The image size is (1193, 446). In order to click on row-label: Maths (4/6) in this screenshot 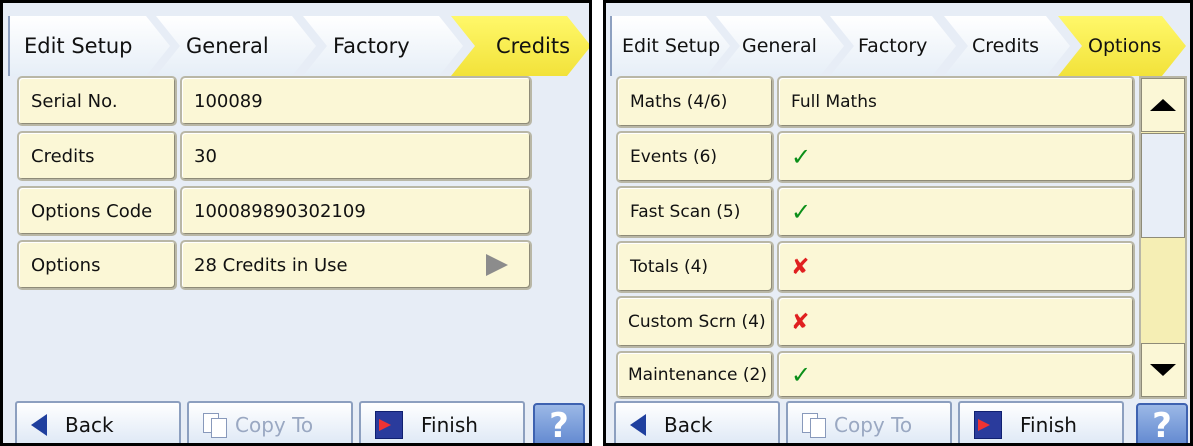, I will do `click(695, 102)`.